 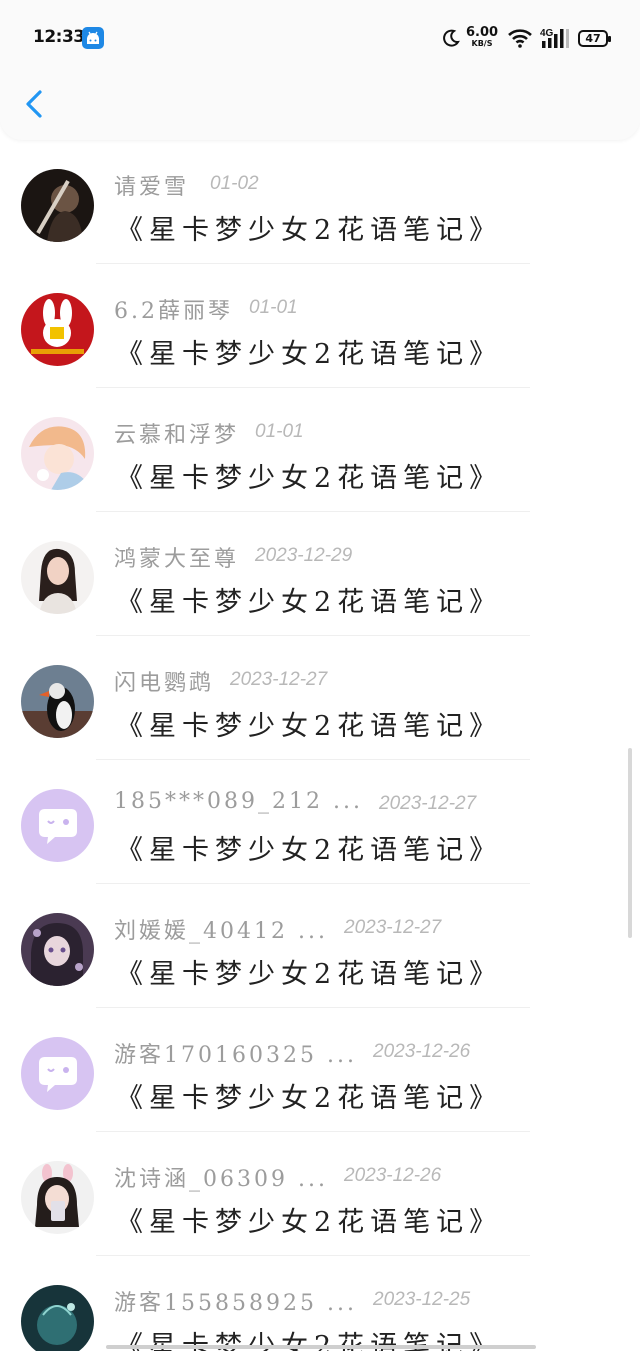 What do you see at coordinates (482, 43) in the screenshot?
I see `network-speed-unit: KB/S` at bounding box center [482, 43].